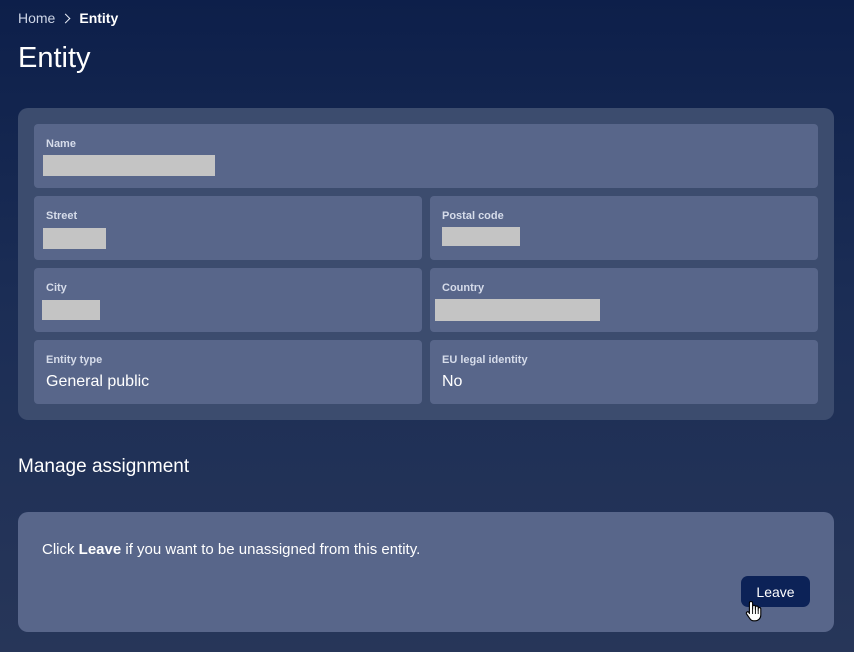  I want to click on field-label: Entity type, so click(74, 360).